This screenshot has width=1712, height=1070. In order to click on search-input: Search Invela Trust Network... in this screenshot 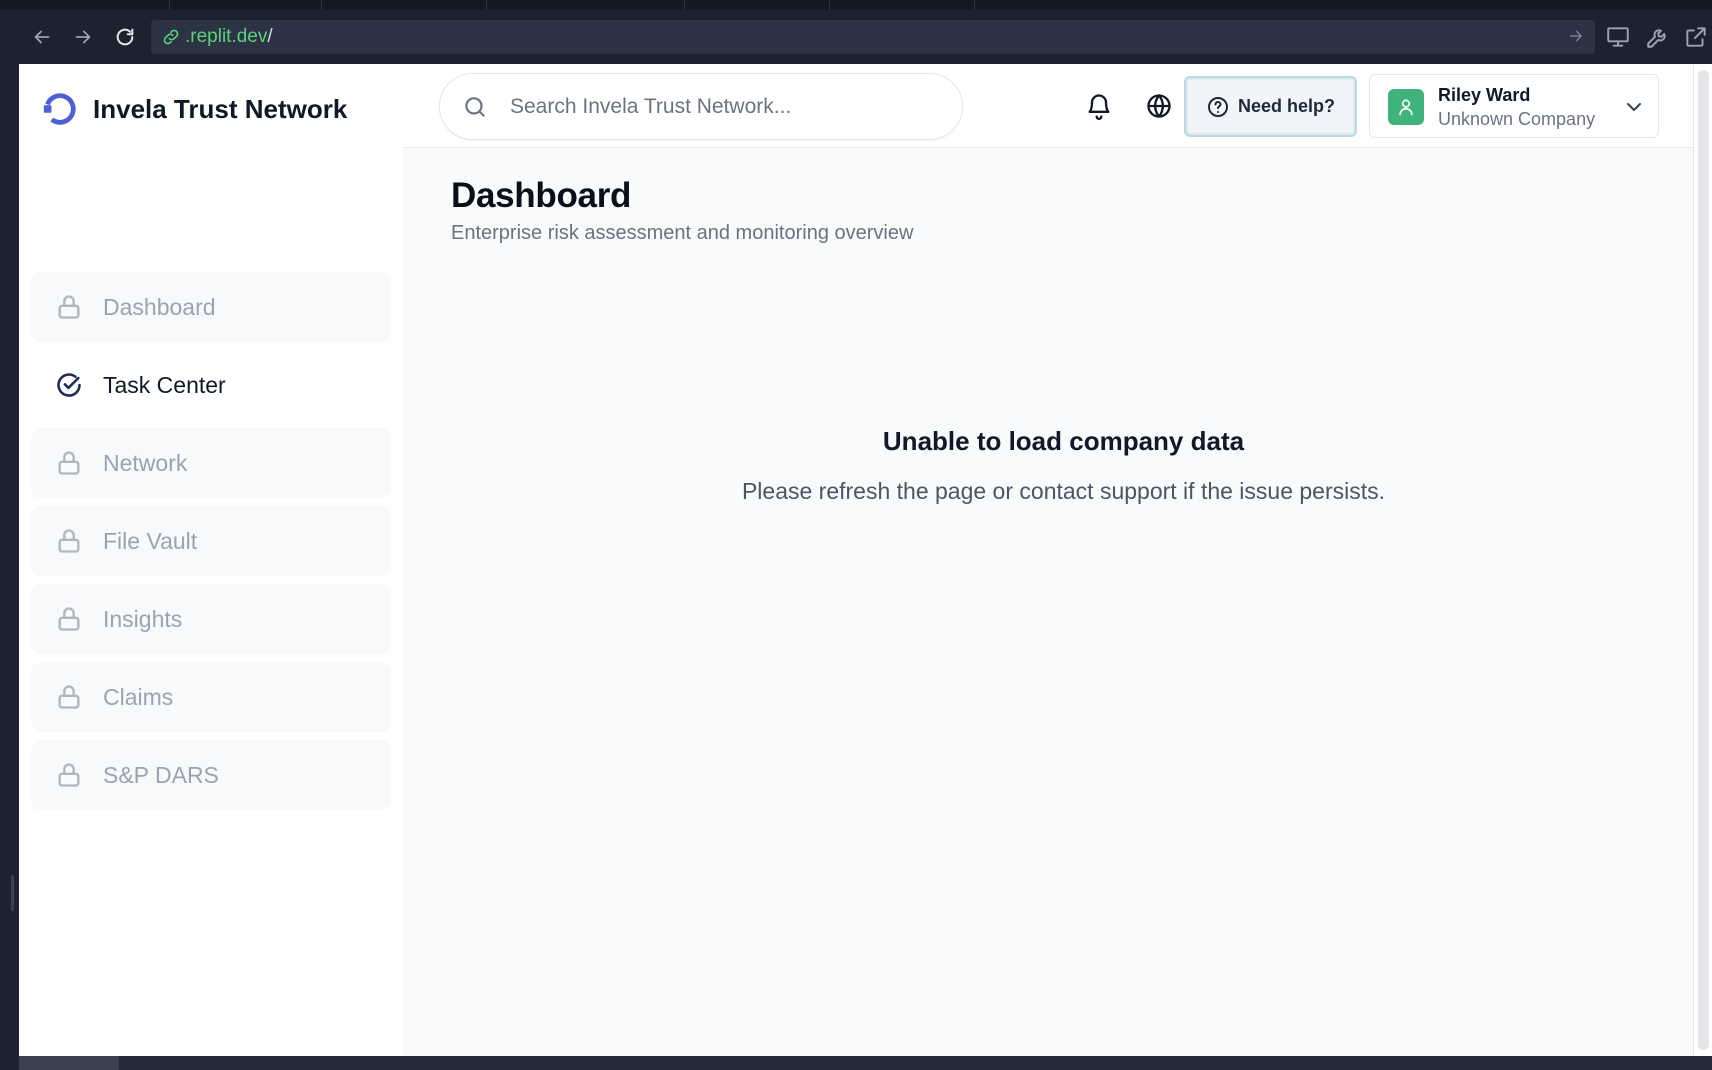, I will do `click(701, 106)`.